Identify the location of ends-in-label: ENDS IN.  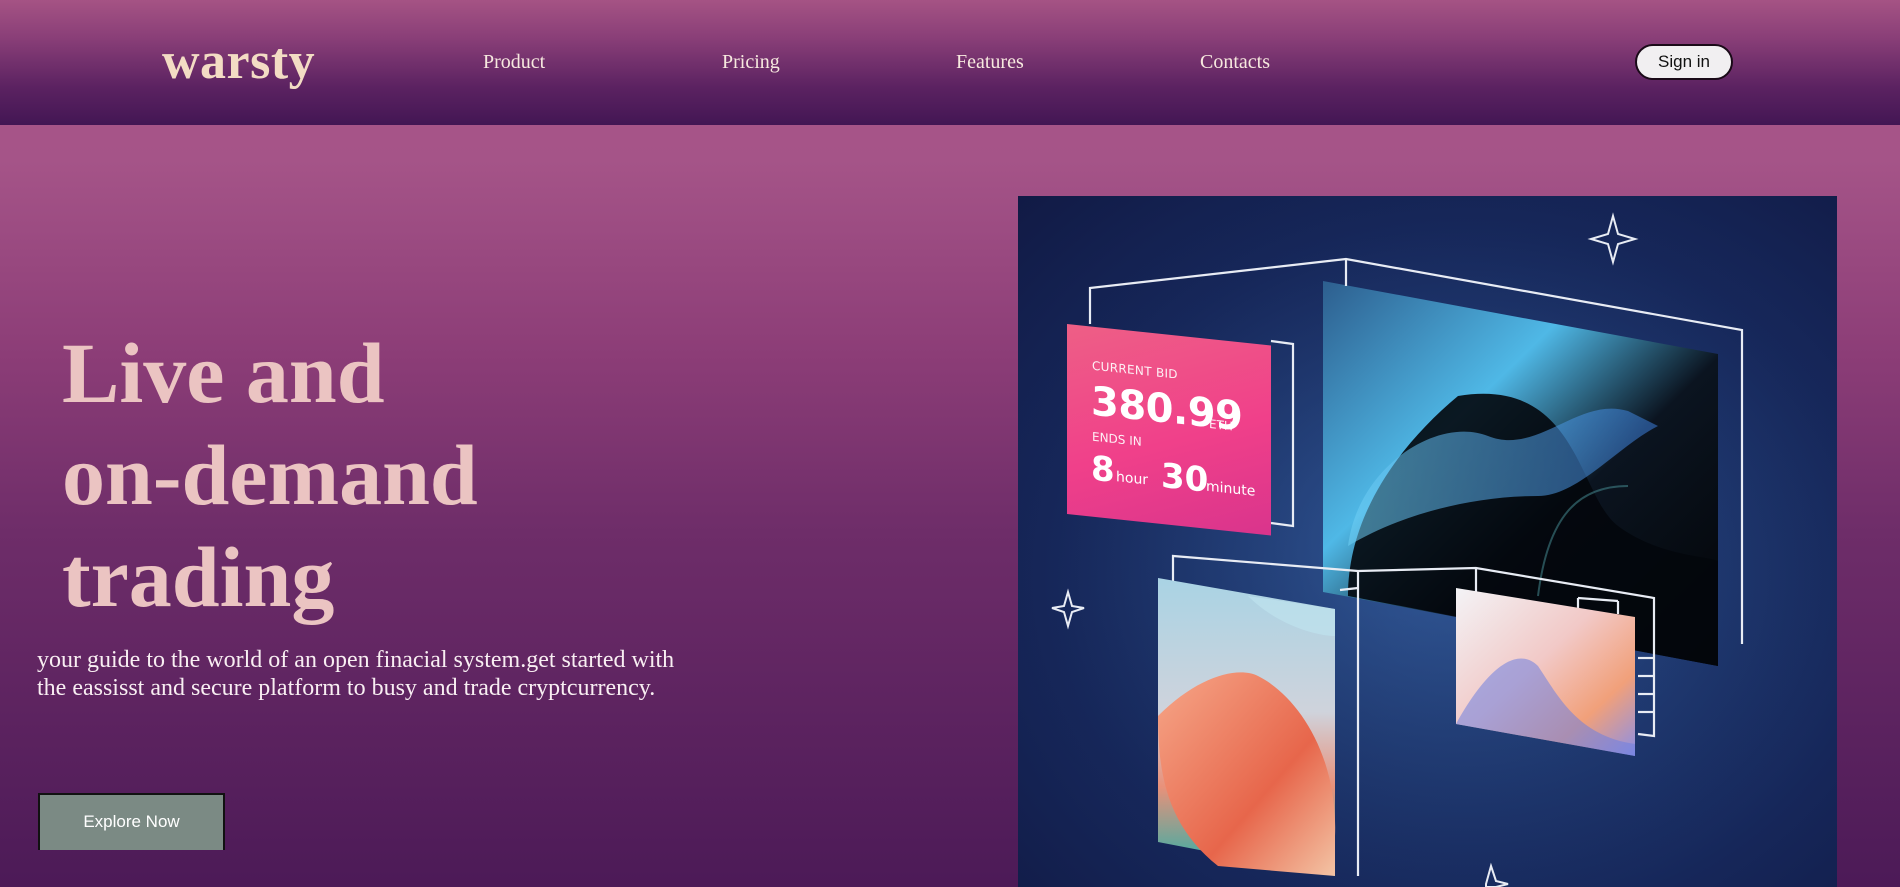
(1117, 439).